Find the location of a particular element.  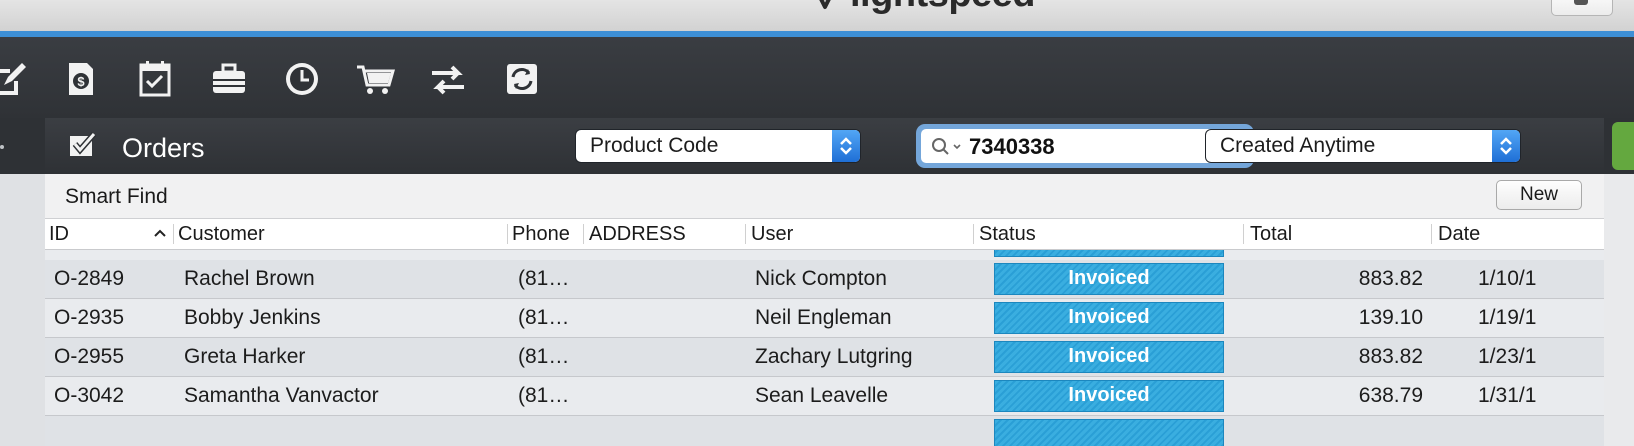

column-header-phone: Phone is located at coordinates (541, 234).